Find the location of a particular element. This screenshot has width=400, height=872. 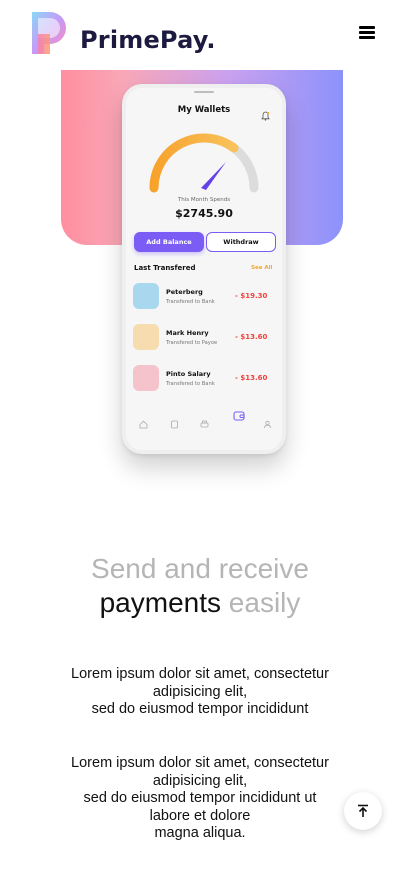

spend-amount: $2745.90 is located at coordinates (204, 213).